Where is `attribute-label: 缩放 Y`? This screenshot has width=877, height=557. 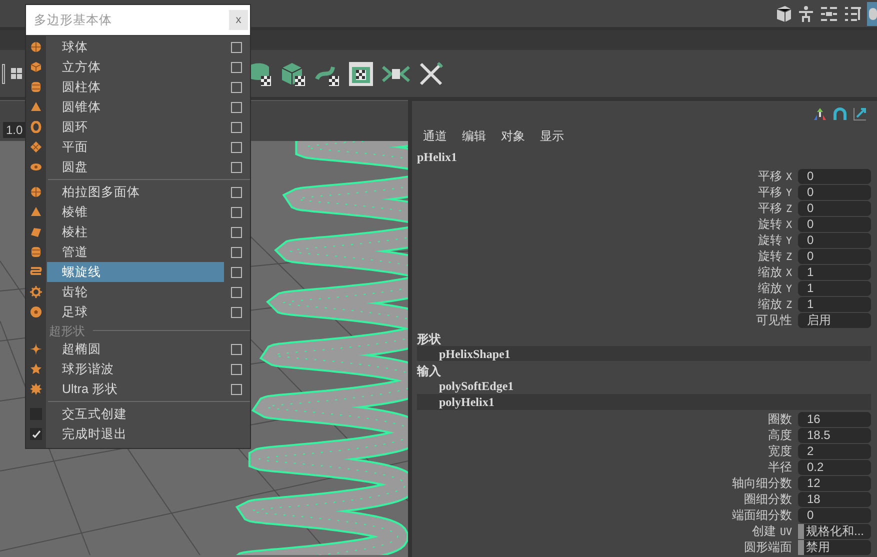 attribute-label: 缩放 Y is located at coordinates (774, 288).